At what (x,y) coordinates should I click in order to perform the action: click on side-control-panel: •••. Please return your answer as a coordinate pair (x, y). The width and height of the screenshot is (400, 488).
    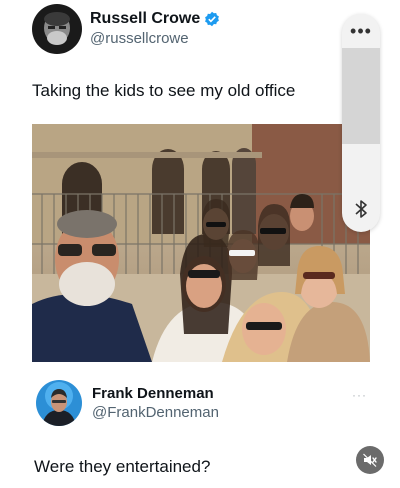
    Looking at the image, I should click on (361, 123).